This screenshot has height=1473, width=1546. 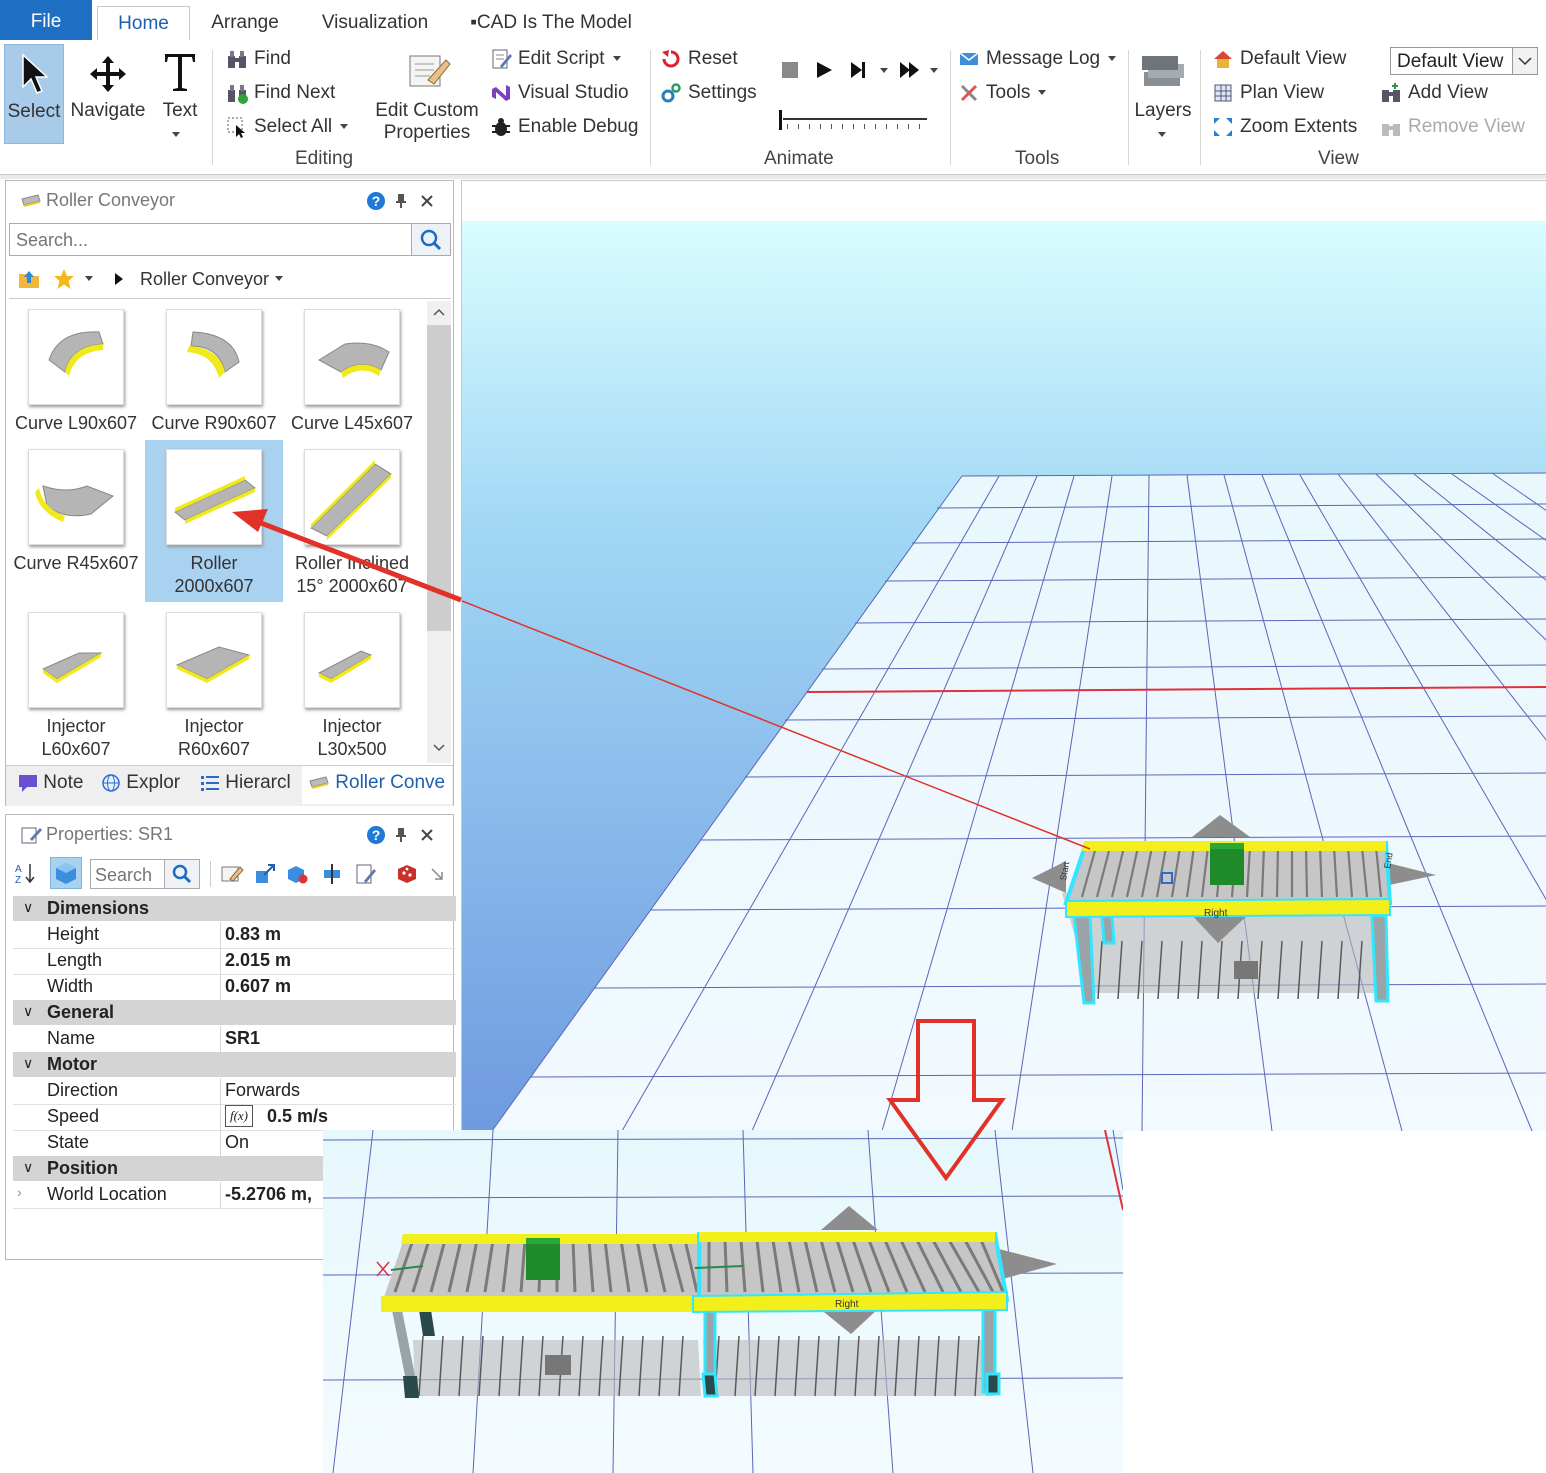 What do you see at coordinates (1002, 93) in the screenshot?
I see `tools-button: Tools` at bounding box center [1002, 93].